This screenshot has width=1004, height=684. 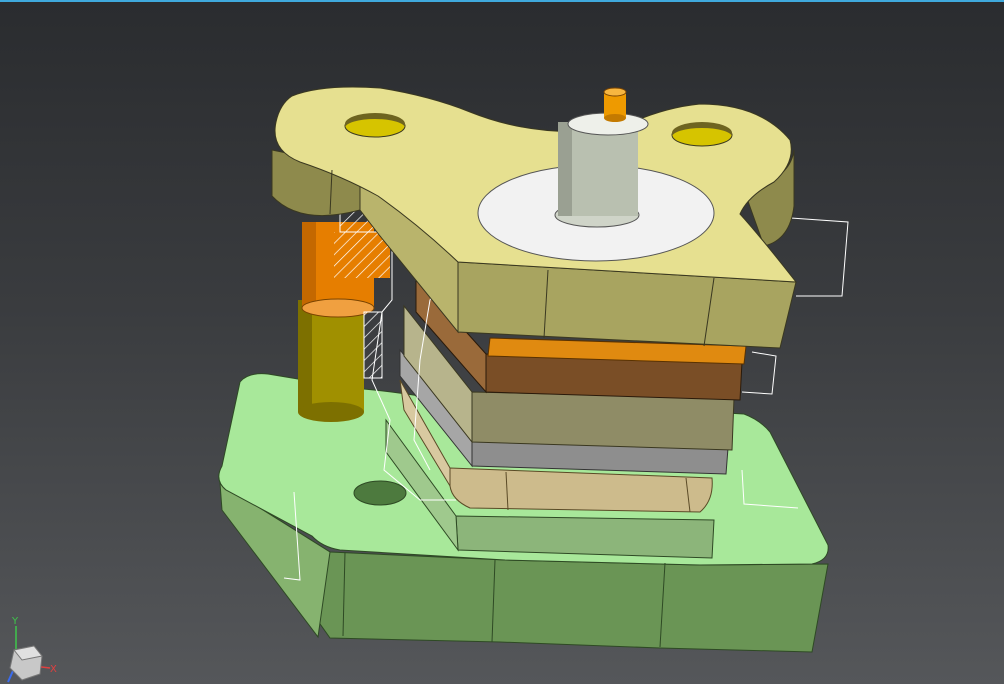 I want to click on section-hatch-orange-lines, so click(x=362, y=255).